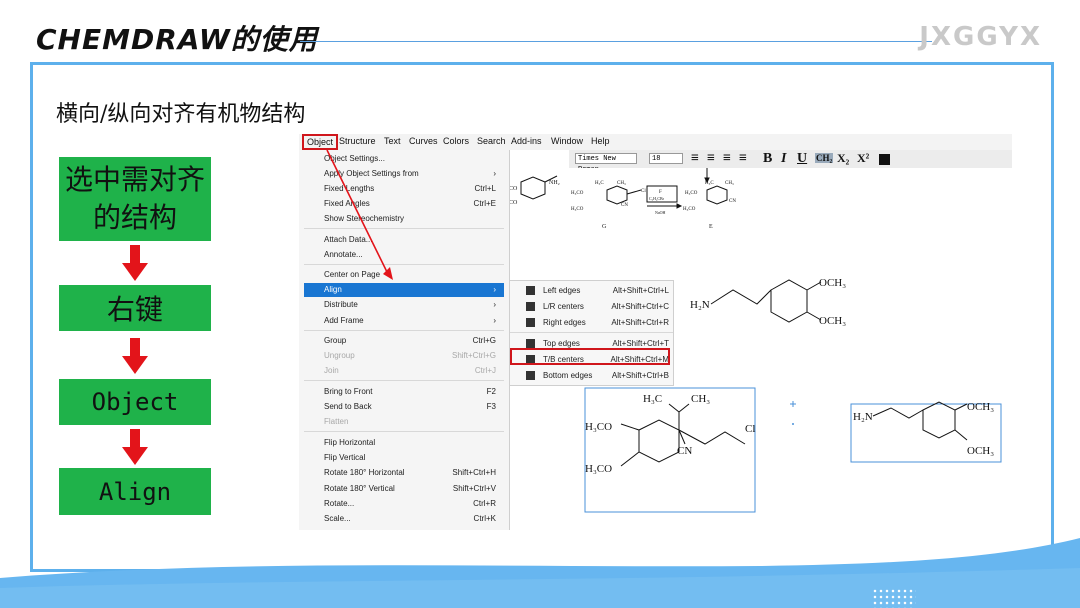 This screenshot has height=608, width=1080. What do you see at coordinates (404, 443) in the screenshot?
I see `menu-item-flip-horizontal: Flip Horizontal` at bounding box center [404, 443].